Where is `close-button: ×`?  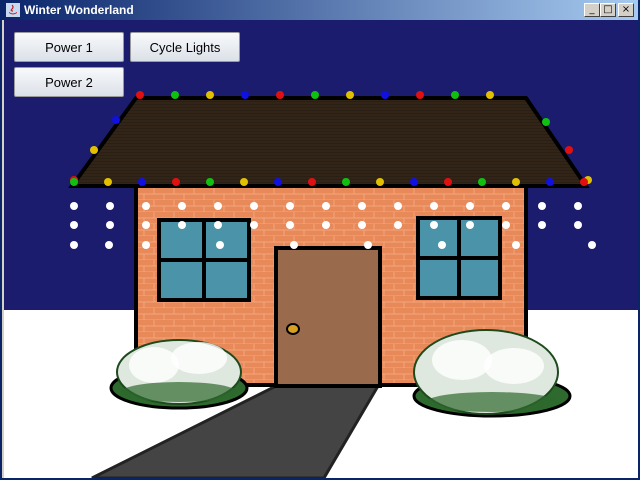 close-button: × is located at coordinates (626, 10).